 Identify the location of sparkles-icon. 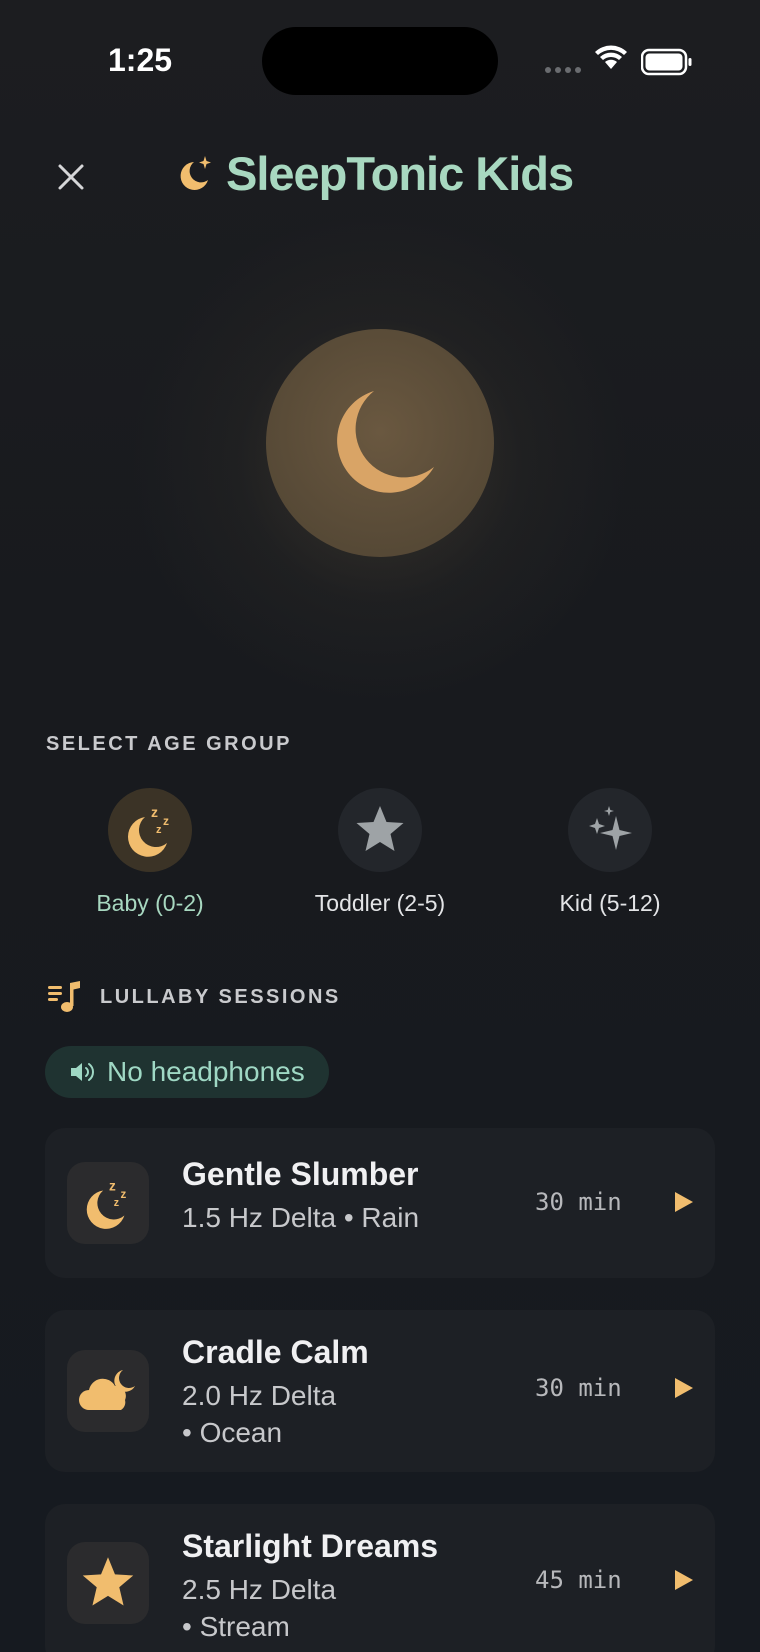
(610, 828).